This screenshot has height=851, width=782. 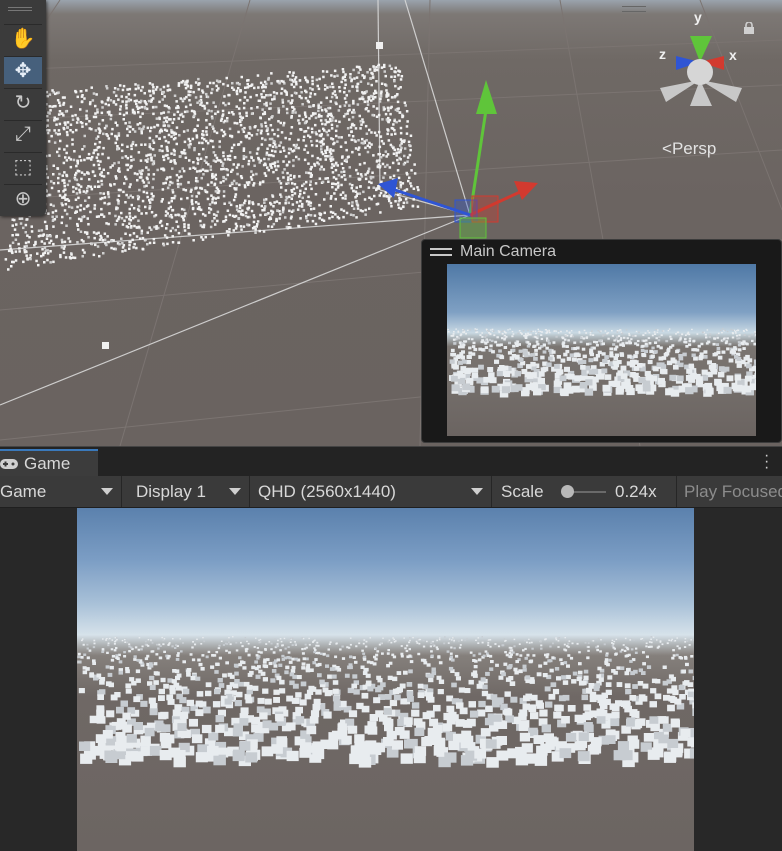 What do you see at coordinates (729, 491) in the screenshot?
I see `play-focused-dropdown: Play Focused` at bounding box center [729, 491].